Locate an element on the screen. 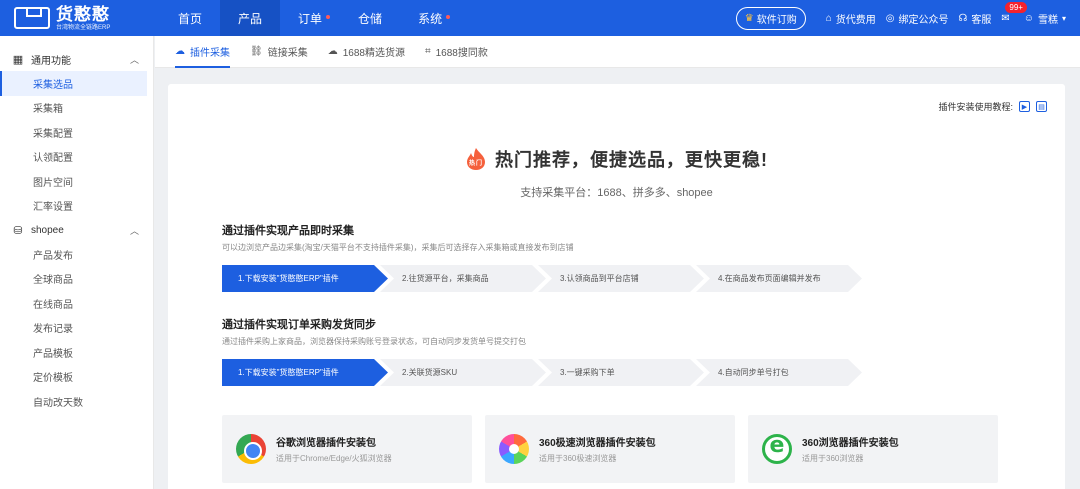  360-speed-plugin-card: 360极速浏览器插件安装包 适用于360极速浏览器 is located at coordinates (610, 449).